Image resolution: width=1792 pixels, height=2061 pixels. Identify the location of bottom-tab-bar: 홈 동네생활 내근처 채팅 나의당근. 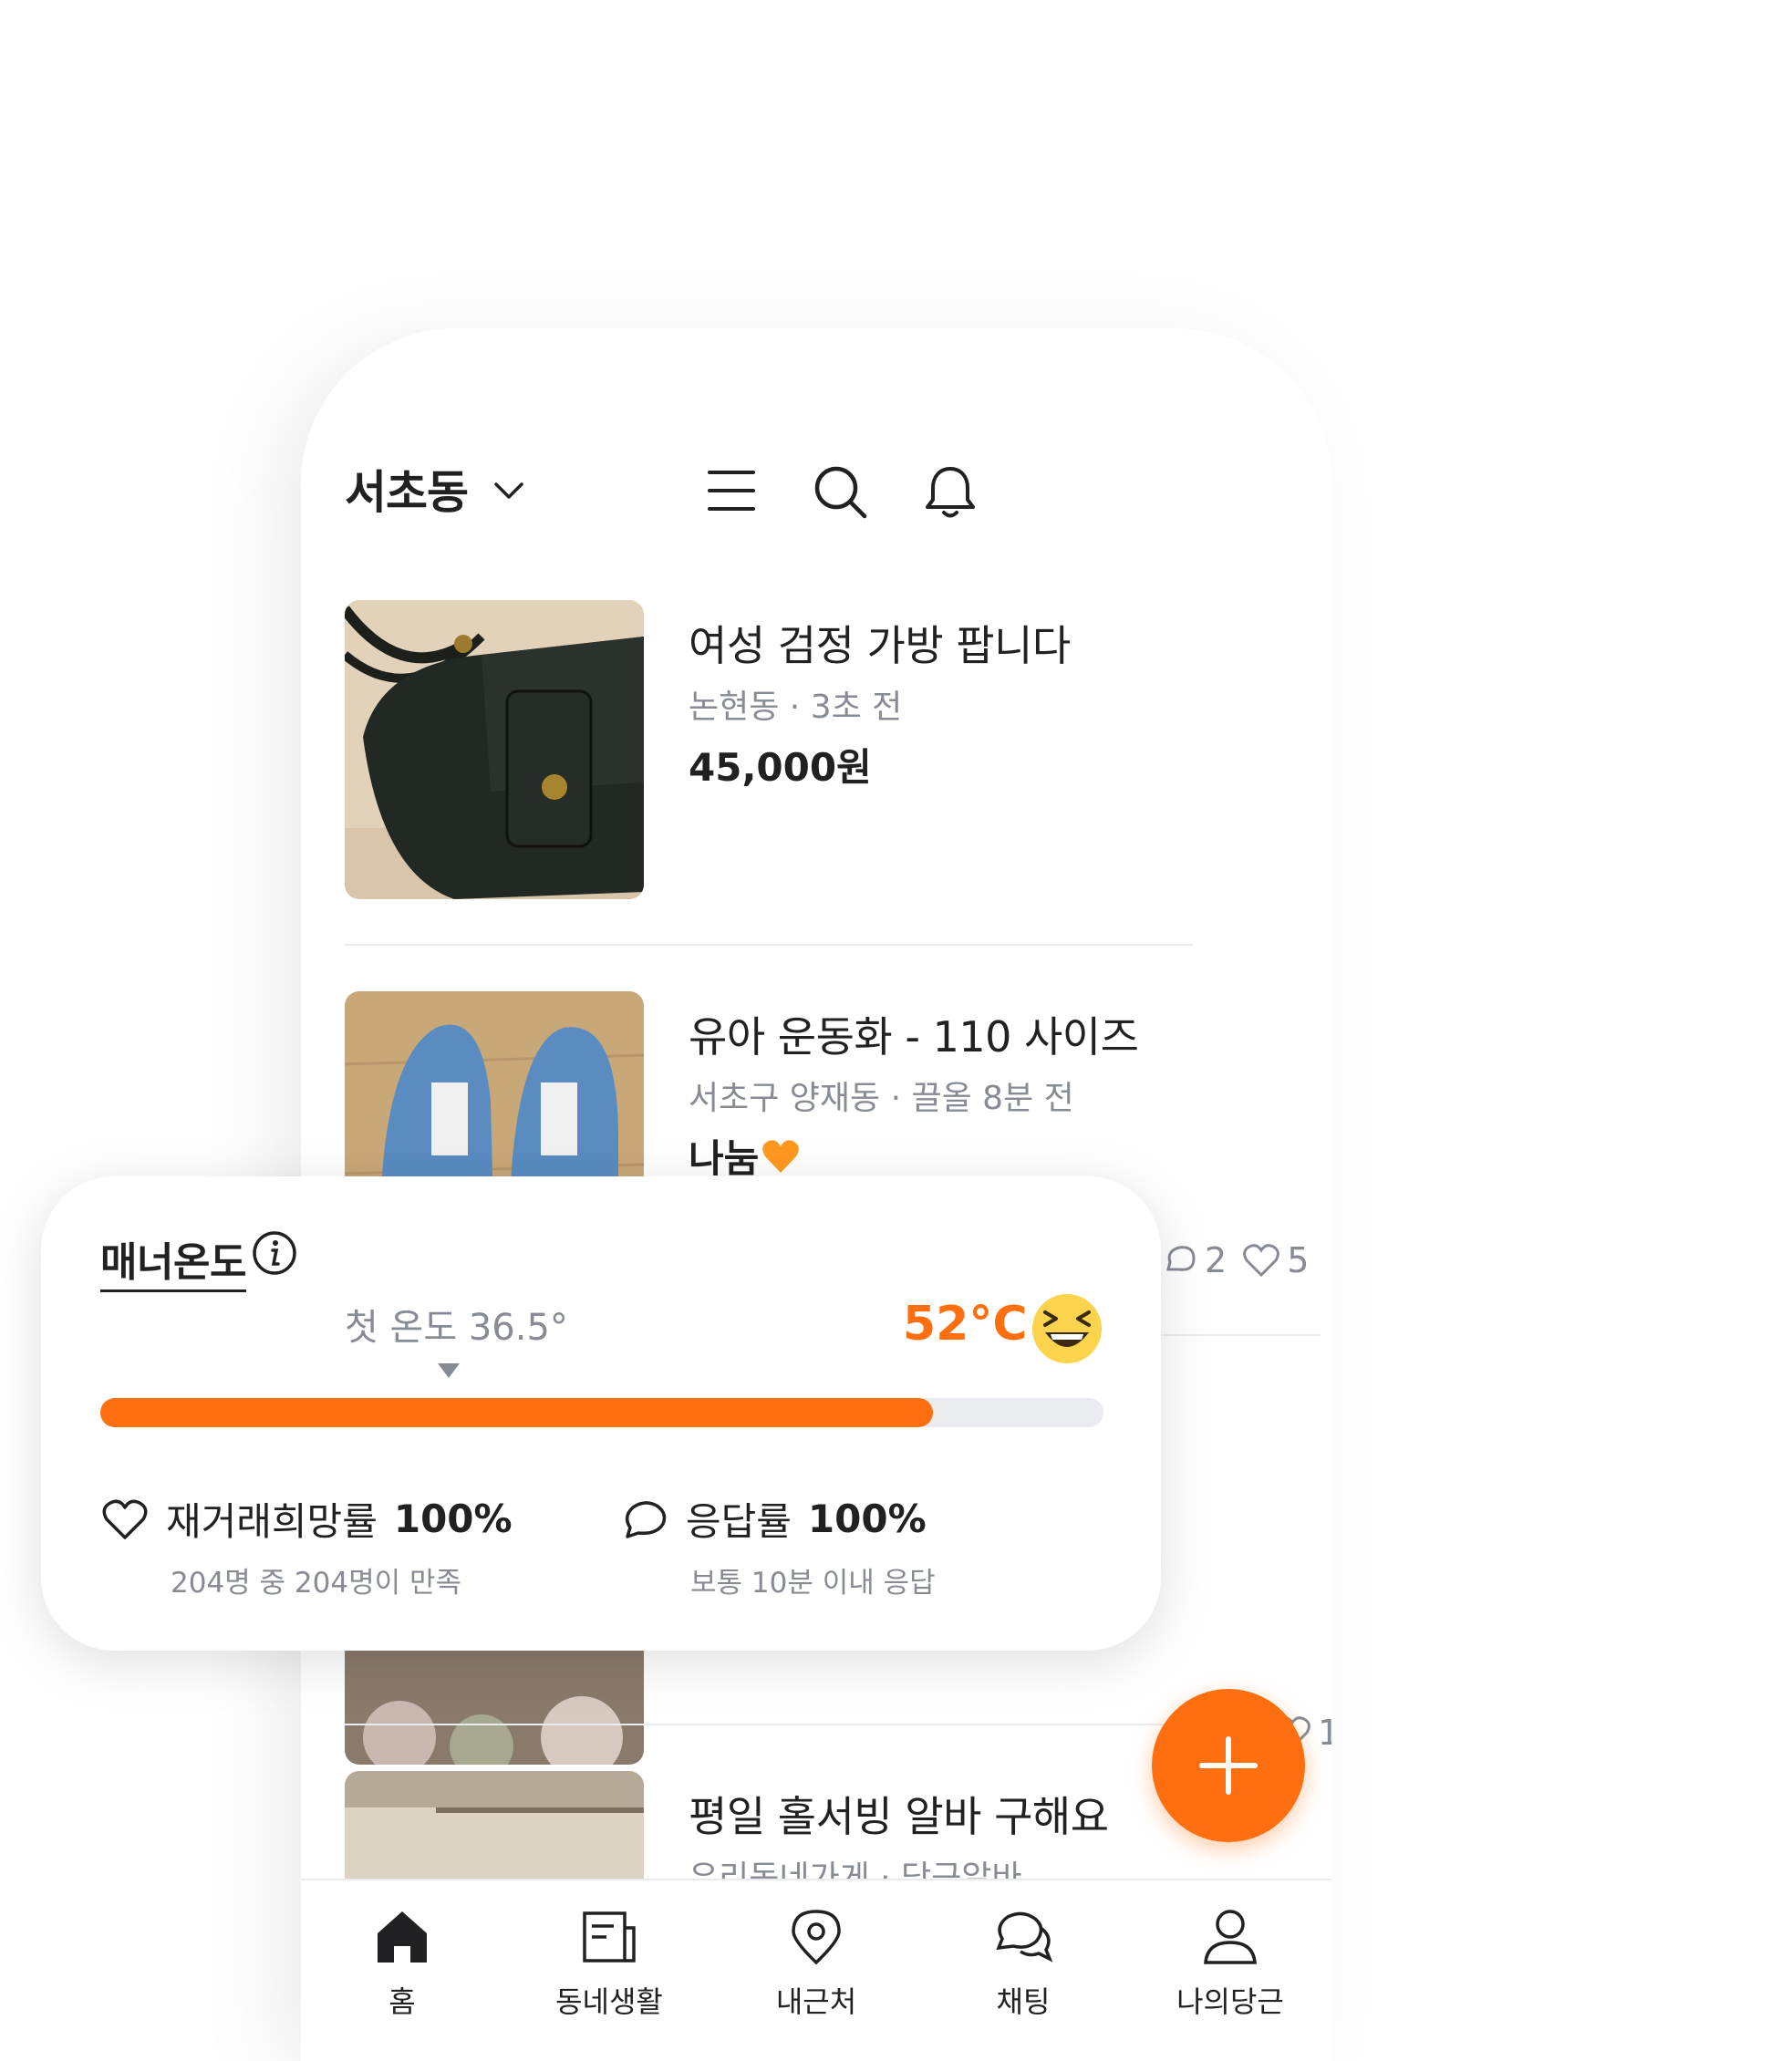
(816, 1970).